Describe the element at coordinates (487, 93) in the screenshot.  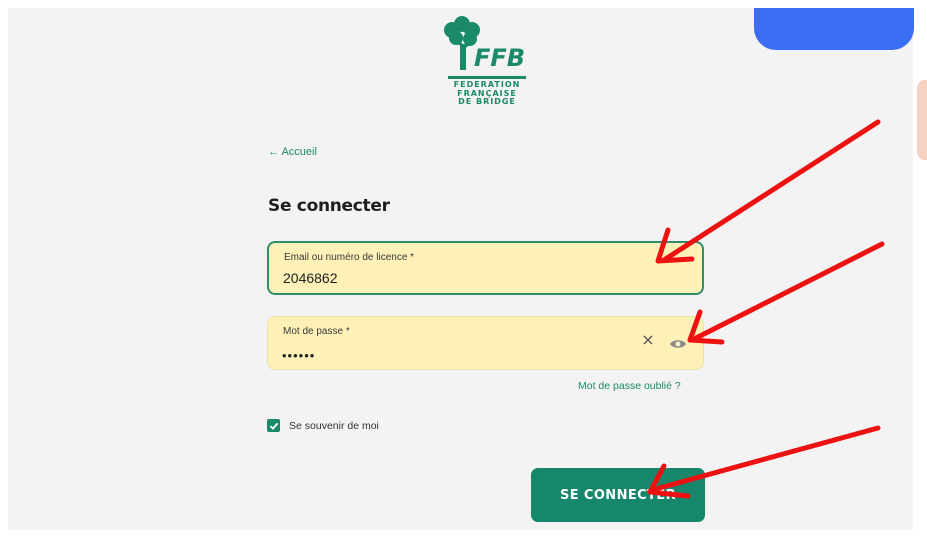
I see `logo-wordmark: FEDERATION FRANÇAISE DE BRIDGE` at that location.